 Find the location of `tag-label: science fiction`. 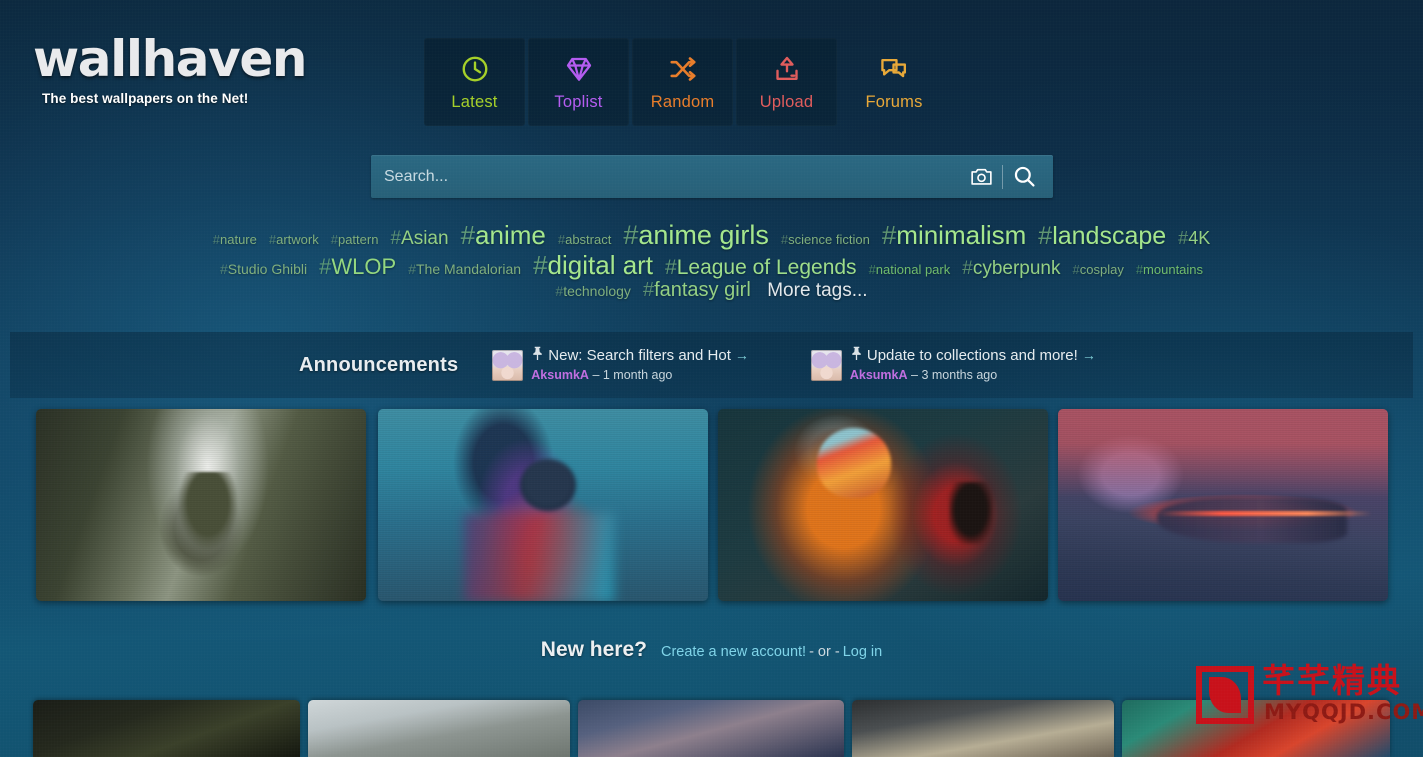

tag-label: science fiction is located at coordinates (829, 239).